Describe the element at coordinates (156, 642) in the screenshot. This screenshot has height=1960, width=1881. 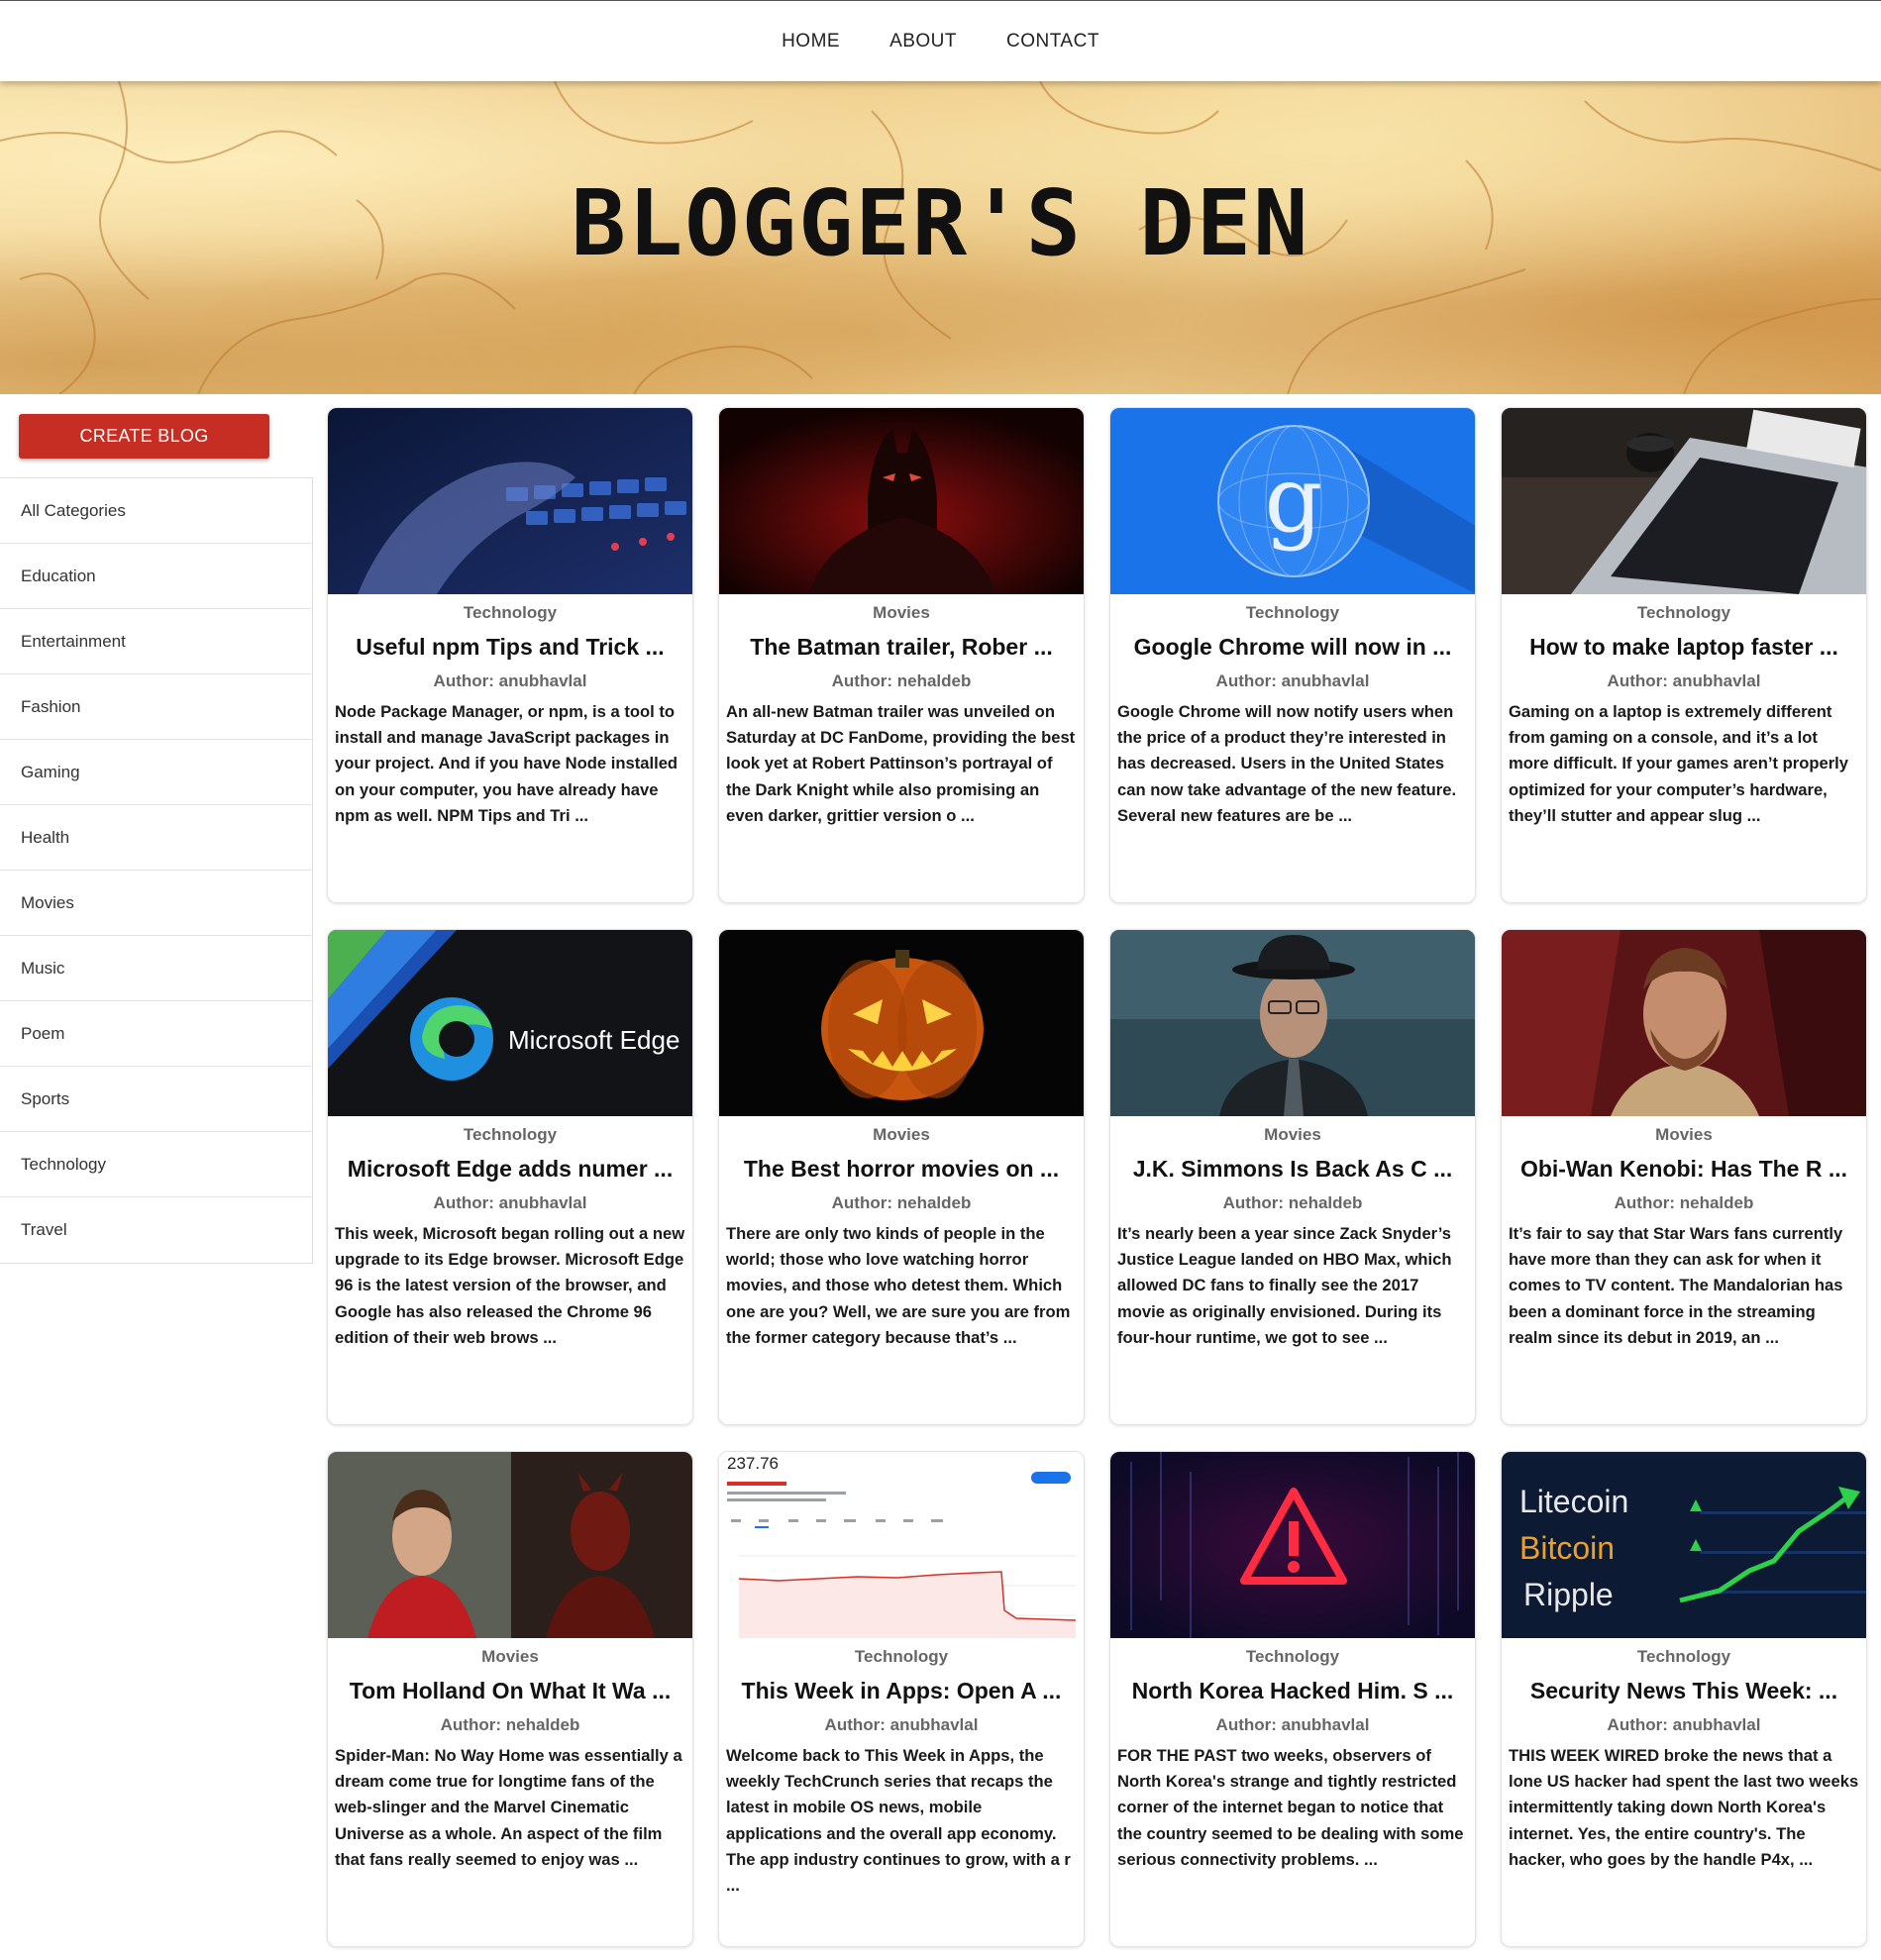
I see `sidebar-item-entertainment: Entertainment` at that location.